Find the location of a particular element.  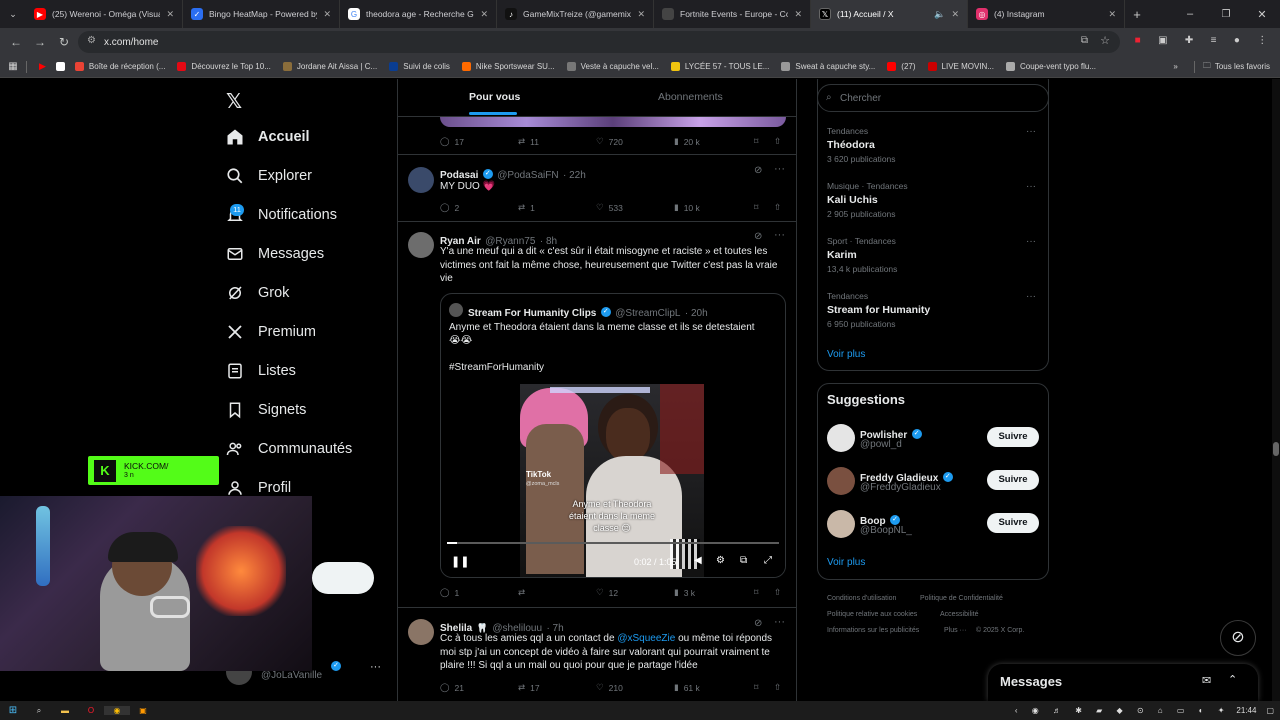

tweet-time: · 22h is located at coordinates (574, 175).